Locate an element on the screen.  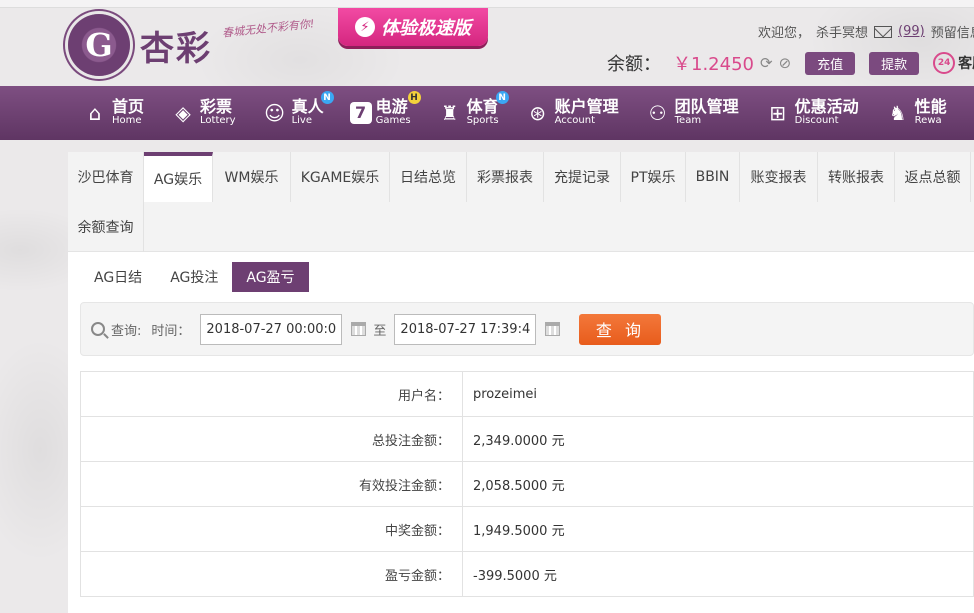
table-row: 用户名： prozeimei is located at coordinates (527, 394).